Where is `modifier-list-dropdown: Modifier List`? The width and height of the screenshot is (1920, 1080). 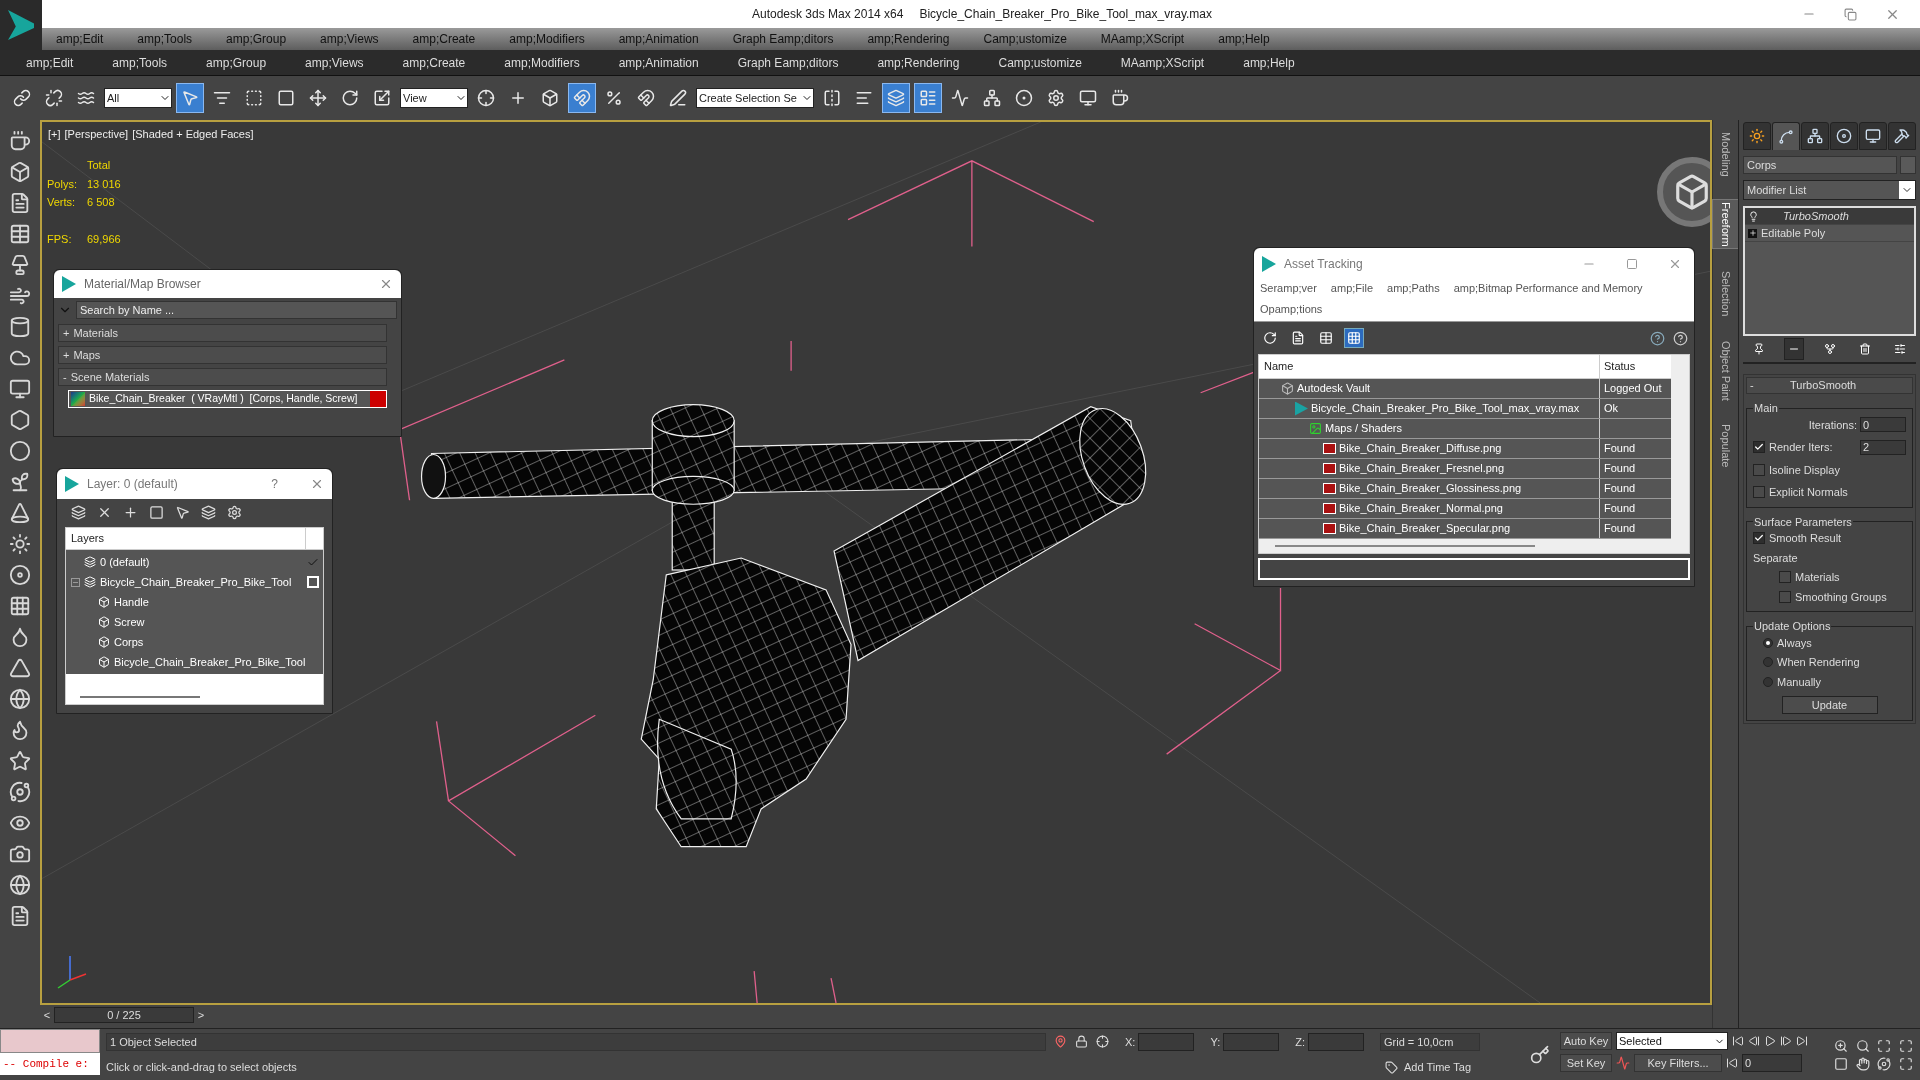
modifier-list-dropdown: Modifier List is located at coordinates (1829, 190).